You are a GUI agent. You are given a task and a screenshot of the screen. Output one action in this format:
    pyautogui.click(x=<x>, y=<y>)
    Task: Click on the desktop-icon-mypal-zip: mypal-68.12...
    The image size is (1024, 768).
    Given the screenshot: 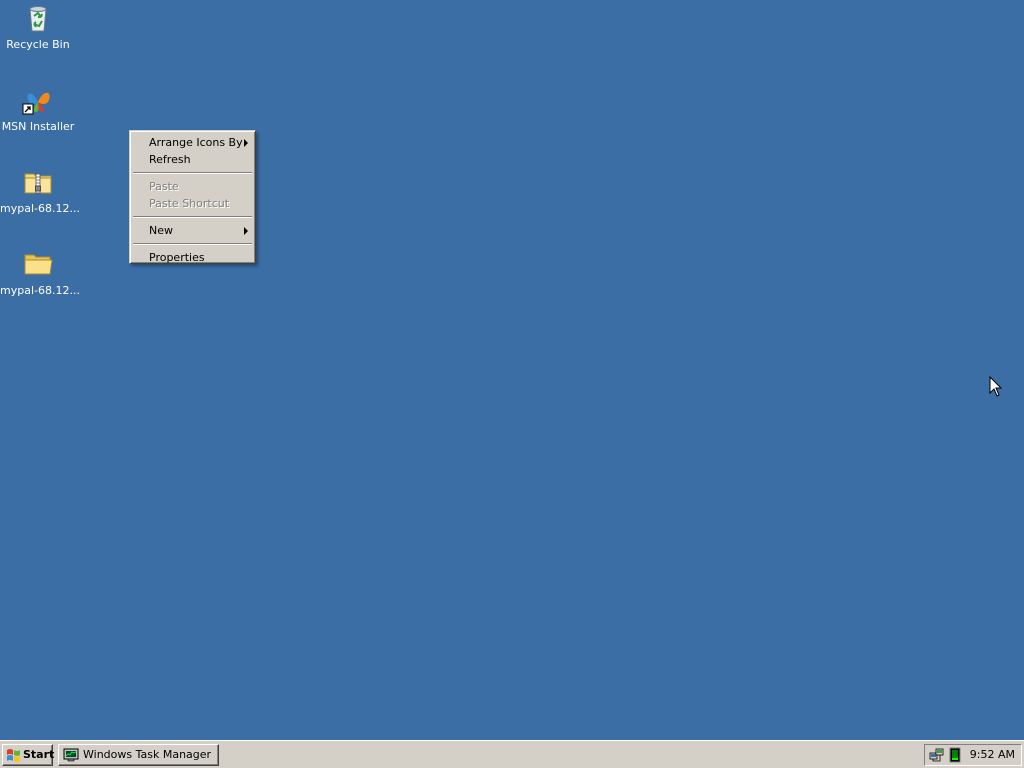 What is the action you would take?
    pyautogui.click(x=40, y=190)
    